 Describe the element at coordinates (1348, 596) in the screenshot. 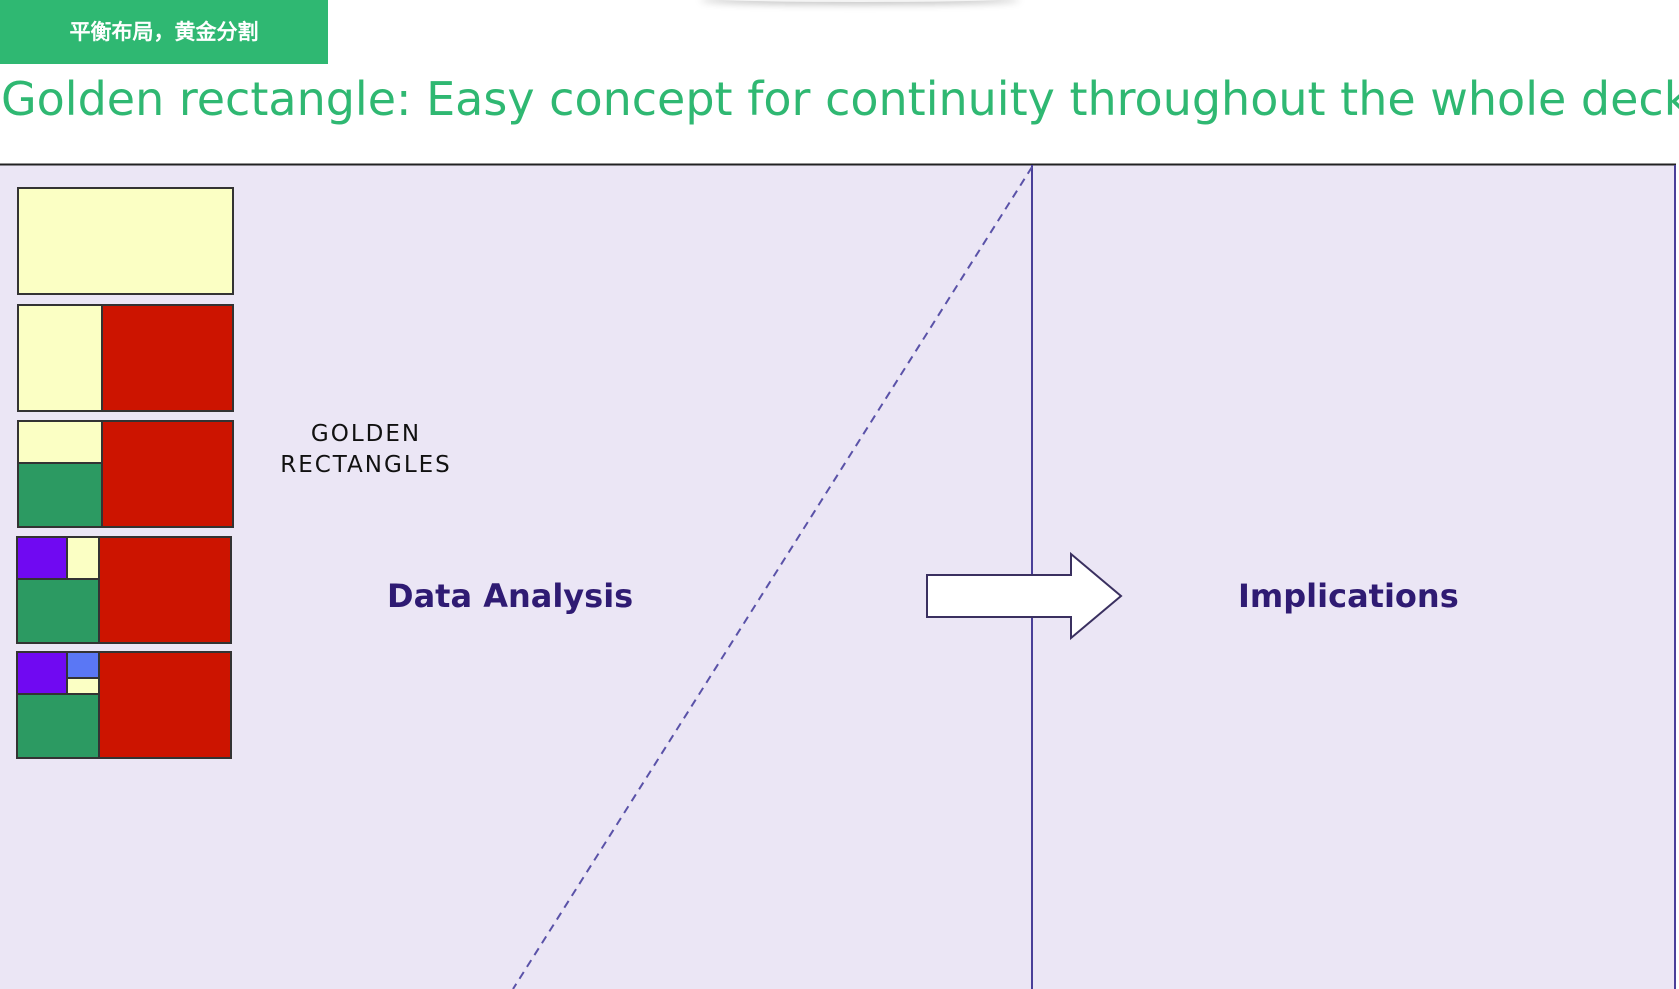

I see `implications-label: Implications` at that location.